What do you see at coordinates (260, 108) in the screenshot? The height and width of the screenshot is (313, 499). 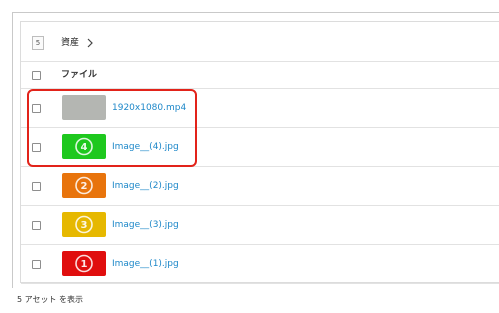 I see `table-row: 1920x1080.mp4` at bounding box center [260, 108].